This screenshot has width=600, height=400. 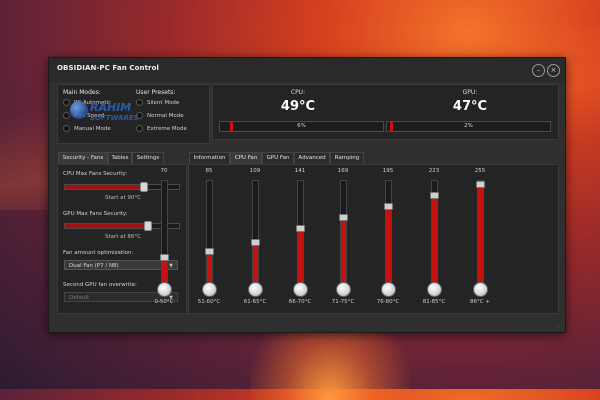 I want to click on cpu-load-text: 6%, so click(x=301, y=126).